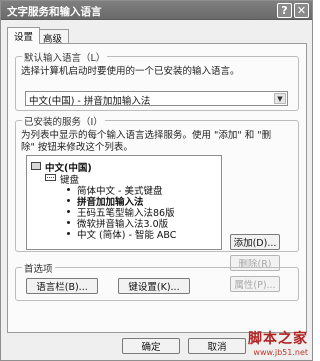 The height and width of the screenshot is (361, 320). Describe the element at coordinates (280, 352) in the screenshot. I see `watermark-url: www.jb51.net` at that location.